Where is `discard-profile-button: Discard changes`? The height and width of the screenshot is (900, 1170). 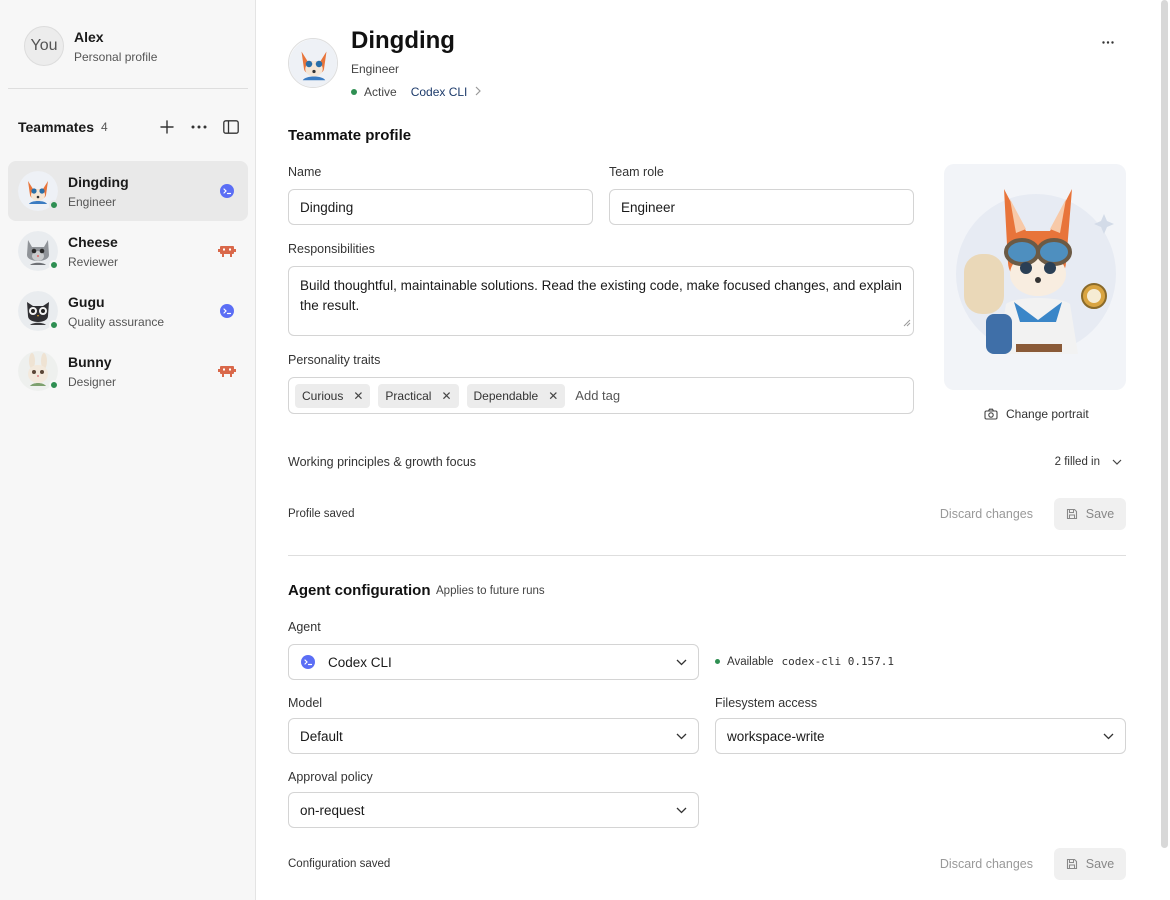 discard-profile-button: Discard changes is located at coordinates (986, 514).